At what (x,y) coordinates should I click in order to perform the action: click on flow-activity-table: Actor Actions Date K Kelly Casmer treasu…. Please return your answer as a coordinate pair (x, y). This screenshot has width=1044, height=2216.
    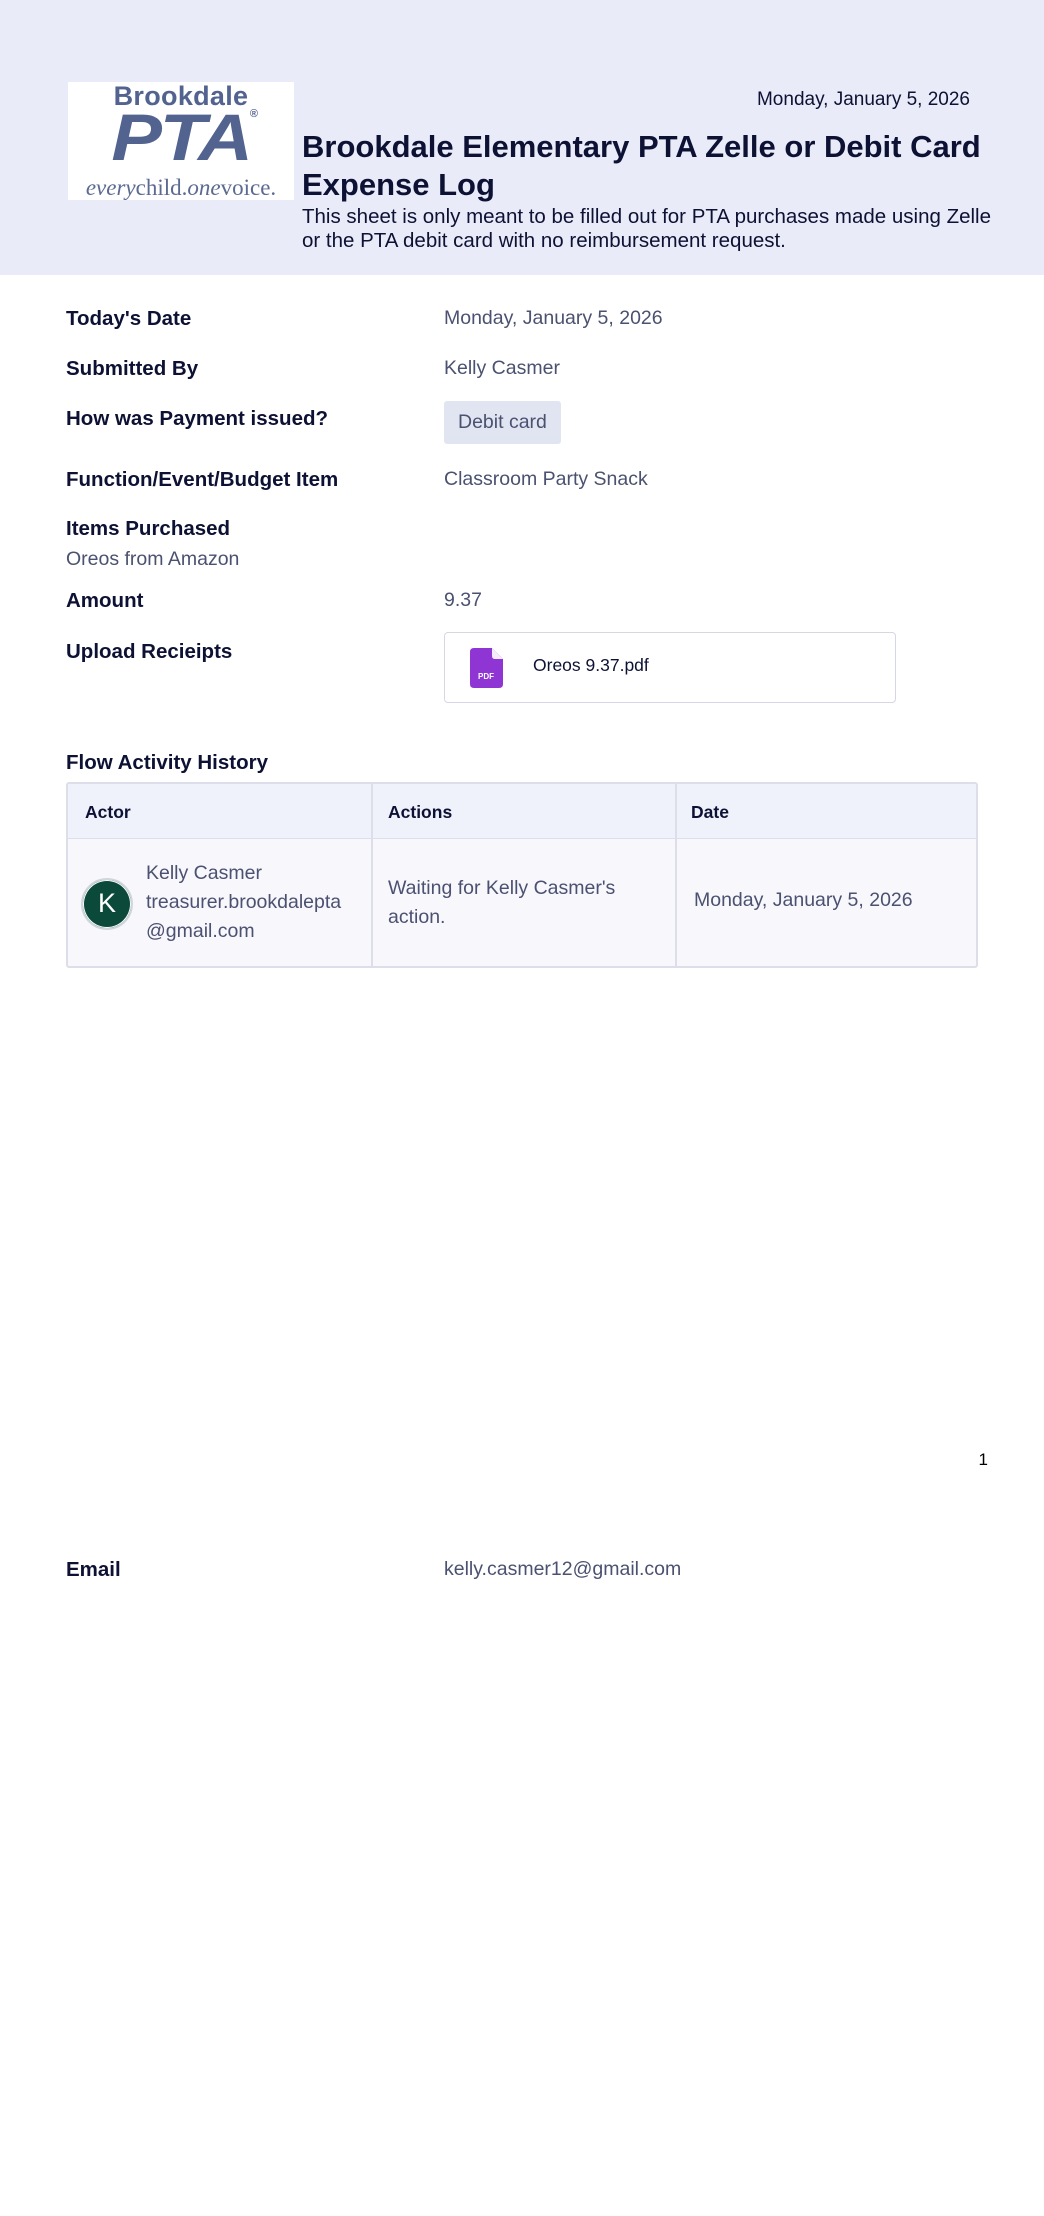
    Looking at the image, I should click on (522, 875).